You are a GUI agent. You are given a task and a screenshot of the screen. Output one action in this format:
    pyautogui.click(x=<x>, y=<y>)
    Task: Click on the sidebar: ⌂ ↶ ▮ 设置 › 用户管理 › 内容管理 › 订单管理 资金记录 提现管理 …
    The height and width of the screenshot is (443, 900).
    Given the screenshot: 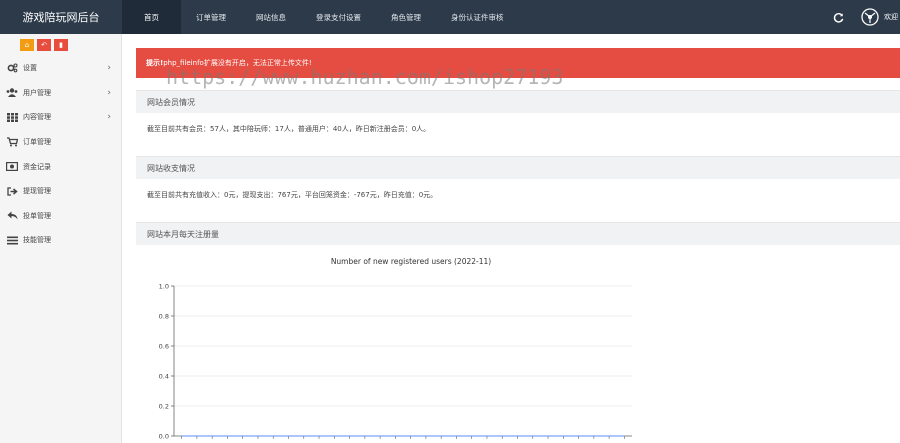 What is the action you would take?
    pyautogui.click(x=61, y=238)
    